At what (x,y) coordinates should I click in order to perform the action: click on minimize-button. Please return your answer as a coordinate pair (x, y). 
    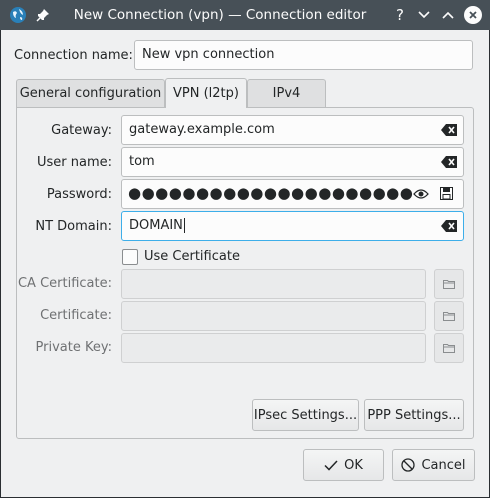
    Looking at the image, I should click on (424, 15).